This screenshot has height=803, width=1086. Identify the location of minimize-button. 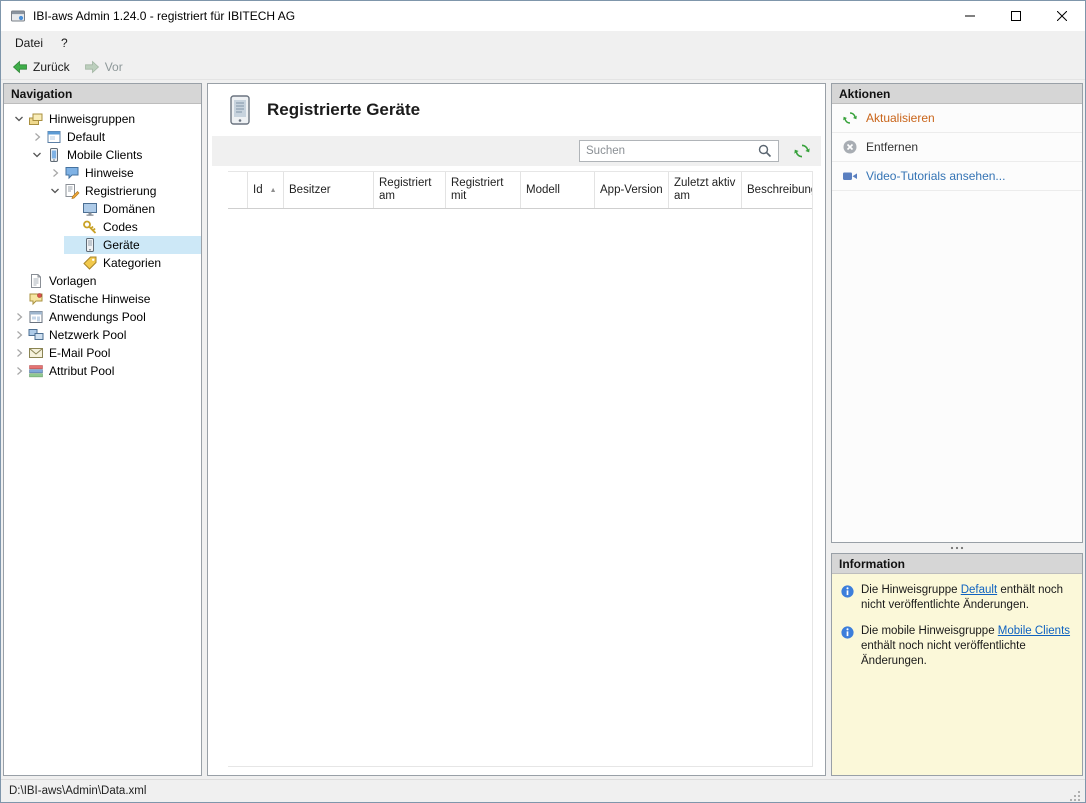
(970, 16).